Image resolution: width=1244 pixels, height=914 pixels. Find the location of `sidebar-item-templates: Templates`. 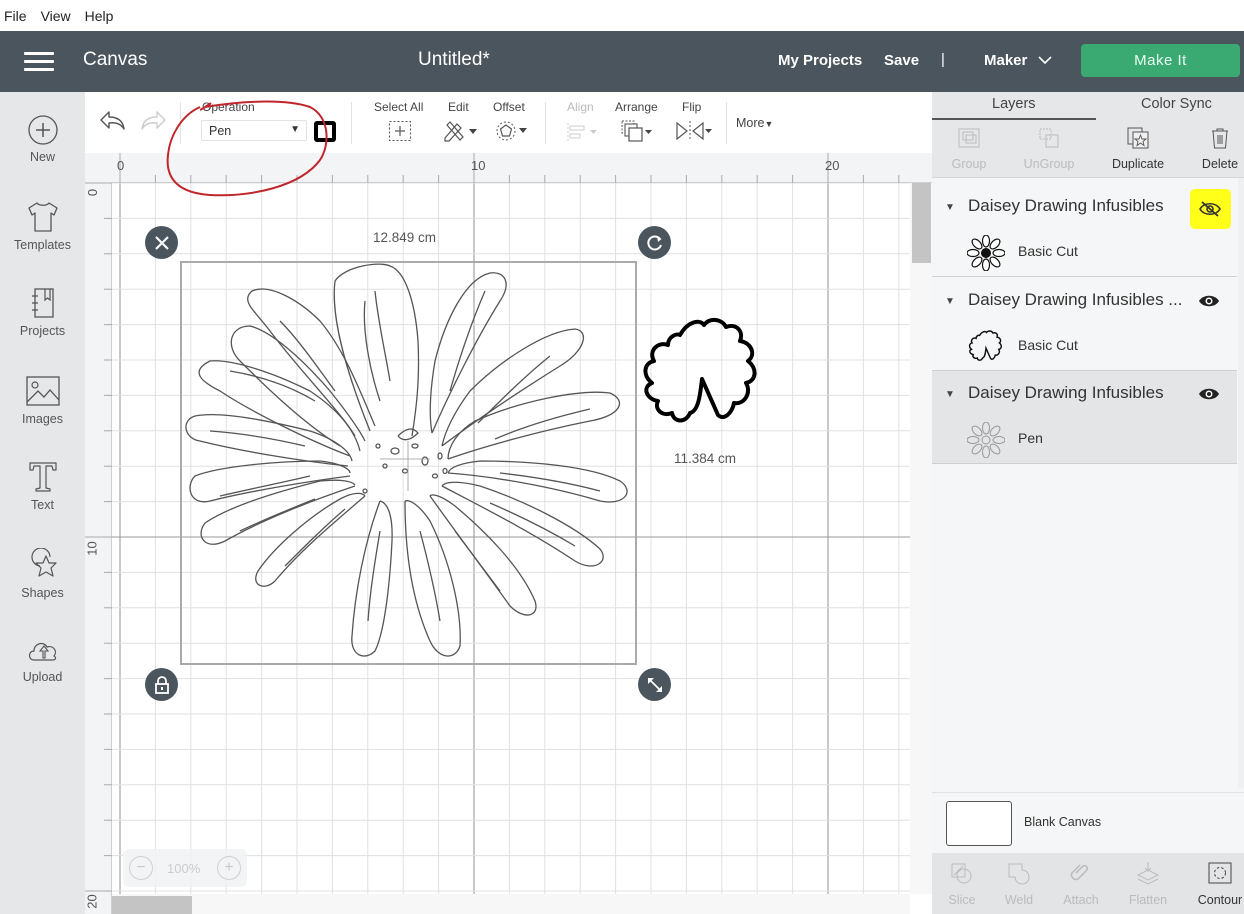

sidebar-item-templates: Templates is located at coordinates (42, 226).